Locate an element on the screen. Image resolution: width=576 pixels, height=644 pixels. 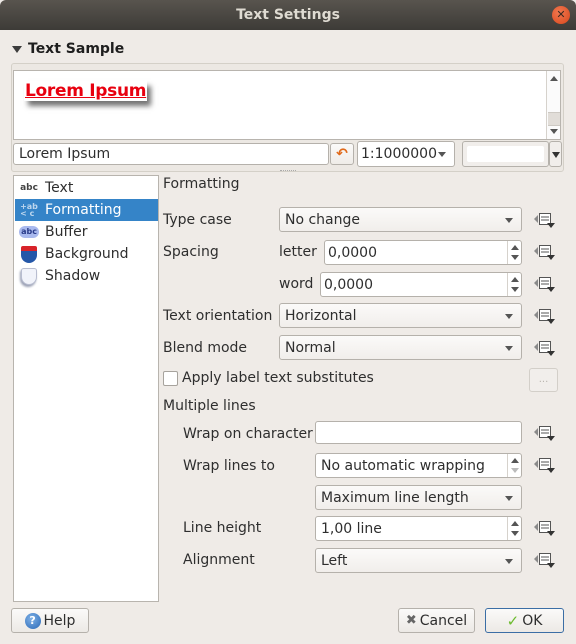
word-spacing-value: 0,0000 is located at coordinates (348, 284).